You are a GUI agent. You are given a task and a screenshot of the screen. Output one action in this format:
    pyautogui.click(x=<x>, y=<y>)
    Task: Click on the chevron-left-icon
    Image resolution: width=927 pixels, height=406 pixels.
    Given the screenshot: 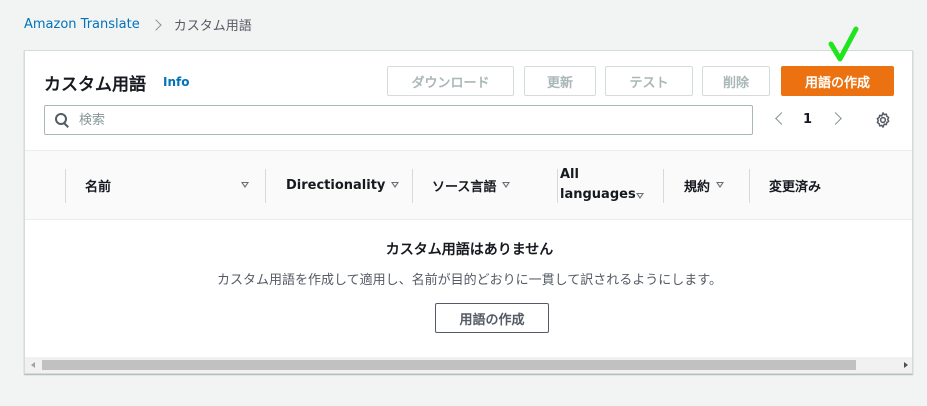 What is the action you would take?
    pyautogui.click(x=781, y=118)
    